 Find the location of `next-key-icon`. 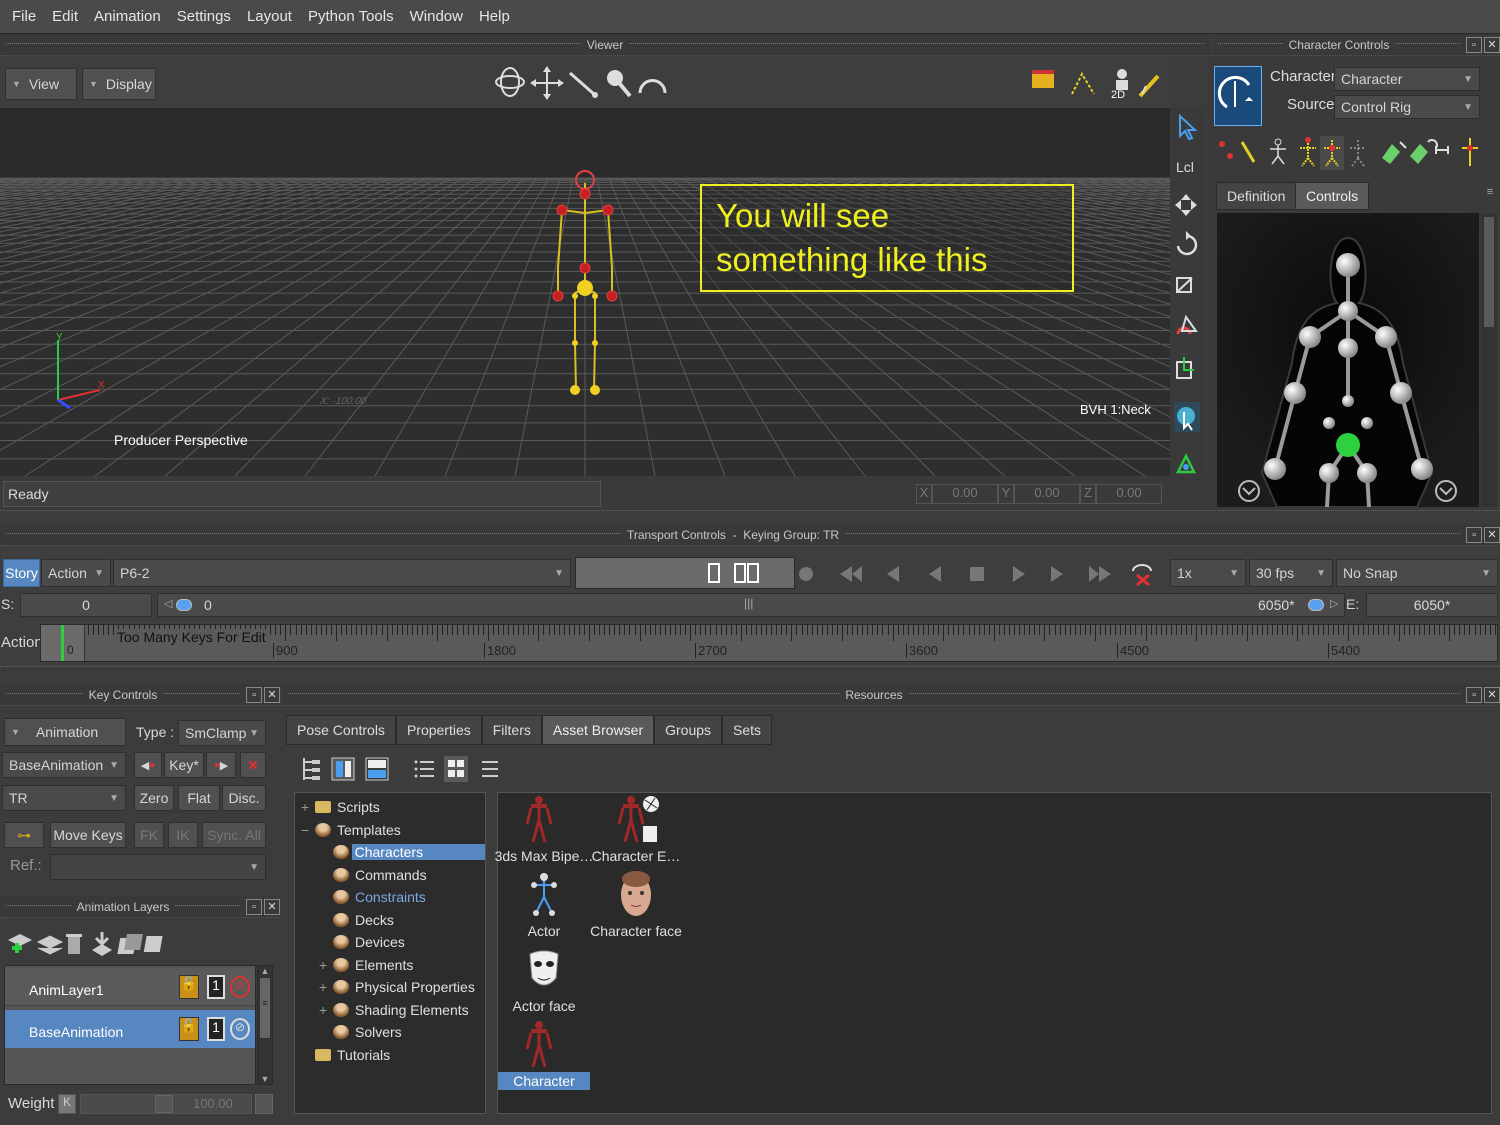

next-key-icon is located at coordinates (1058, 574).